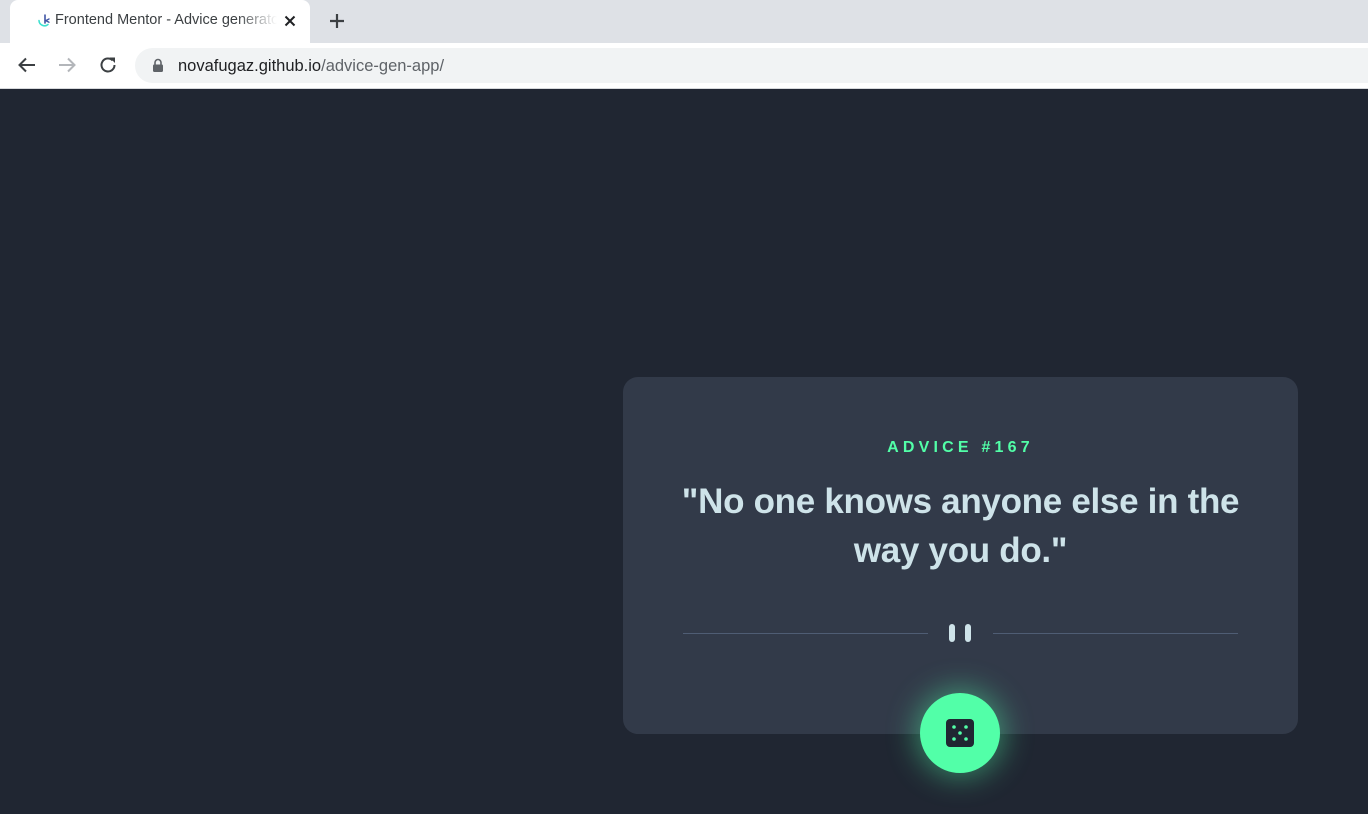 The image size is (1368, 814). Describe the element at coordinates (108, 65) in the screenshot. I see `reload-icon` at that location.